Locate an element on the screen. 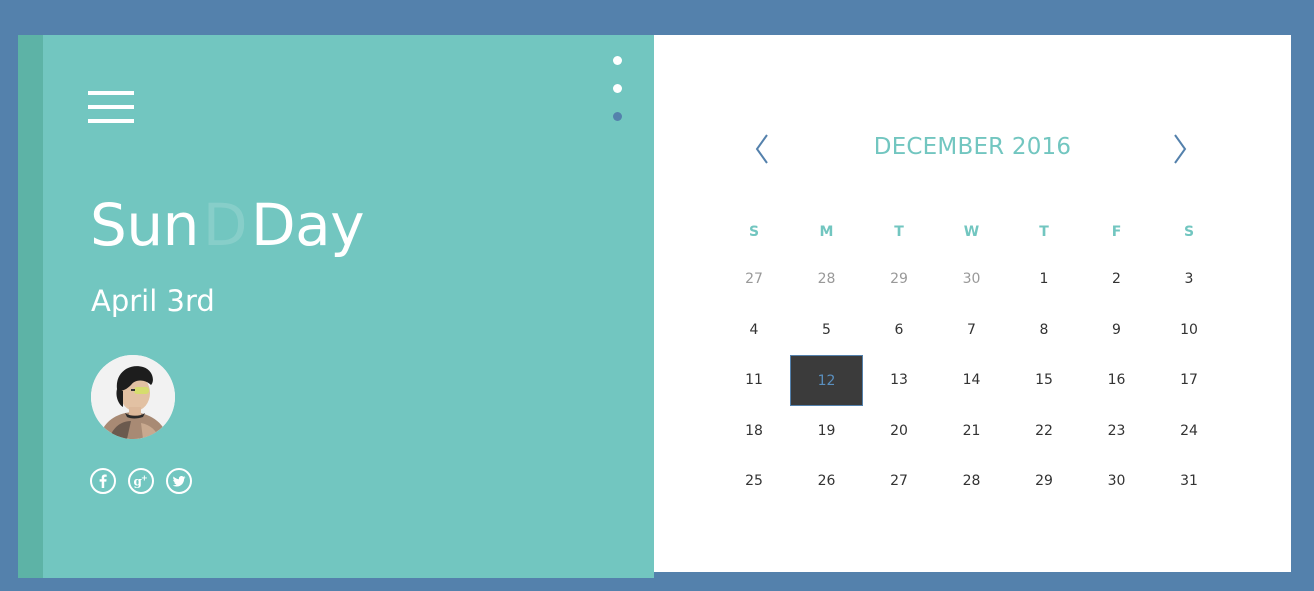 The width and height of the screenshot is (1314, 591). calendar-day: 3 is located at coordinates (1189, 279).